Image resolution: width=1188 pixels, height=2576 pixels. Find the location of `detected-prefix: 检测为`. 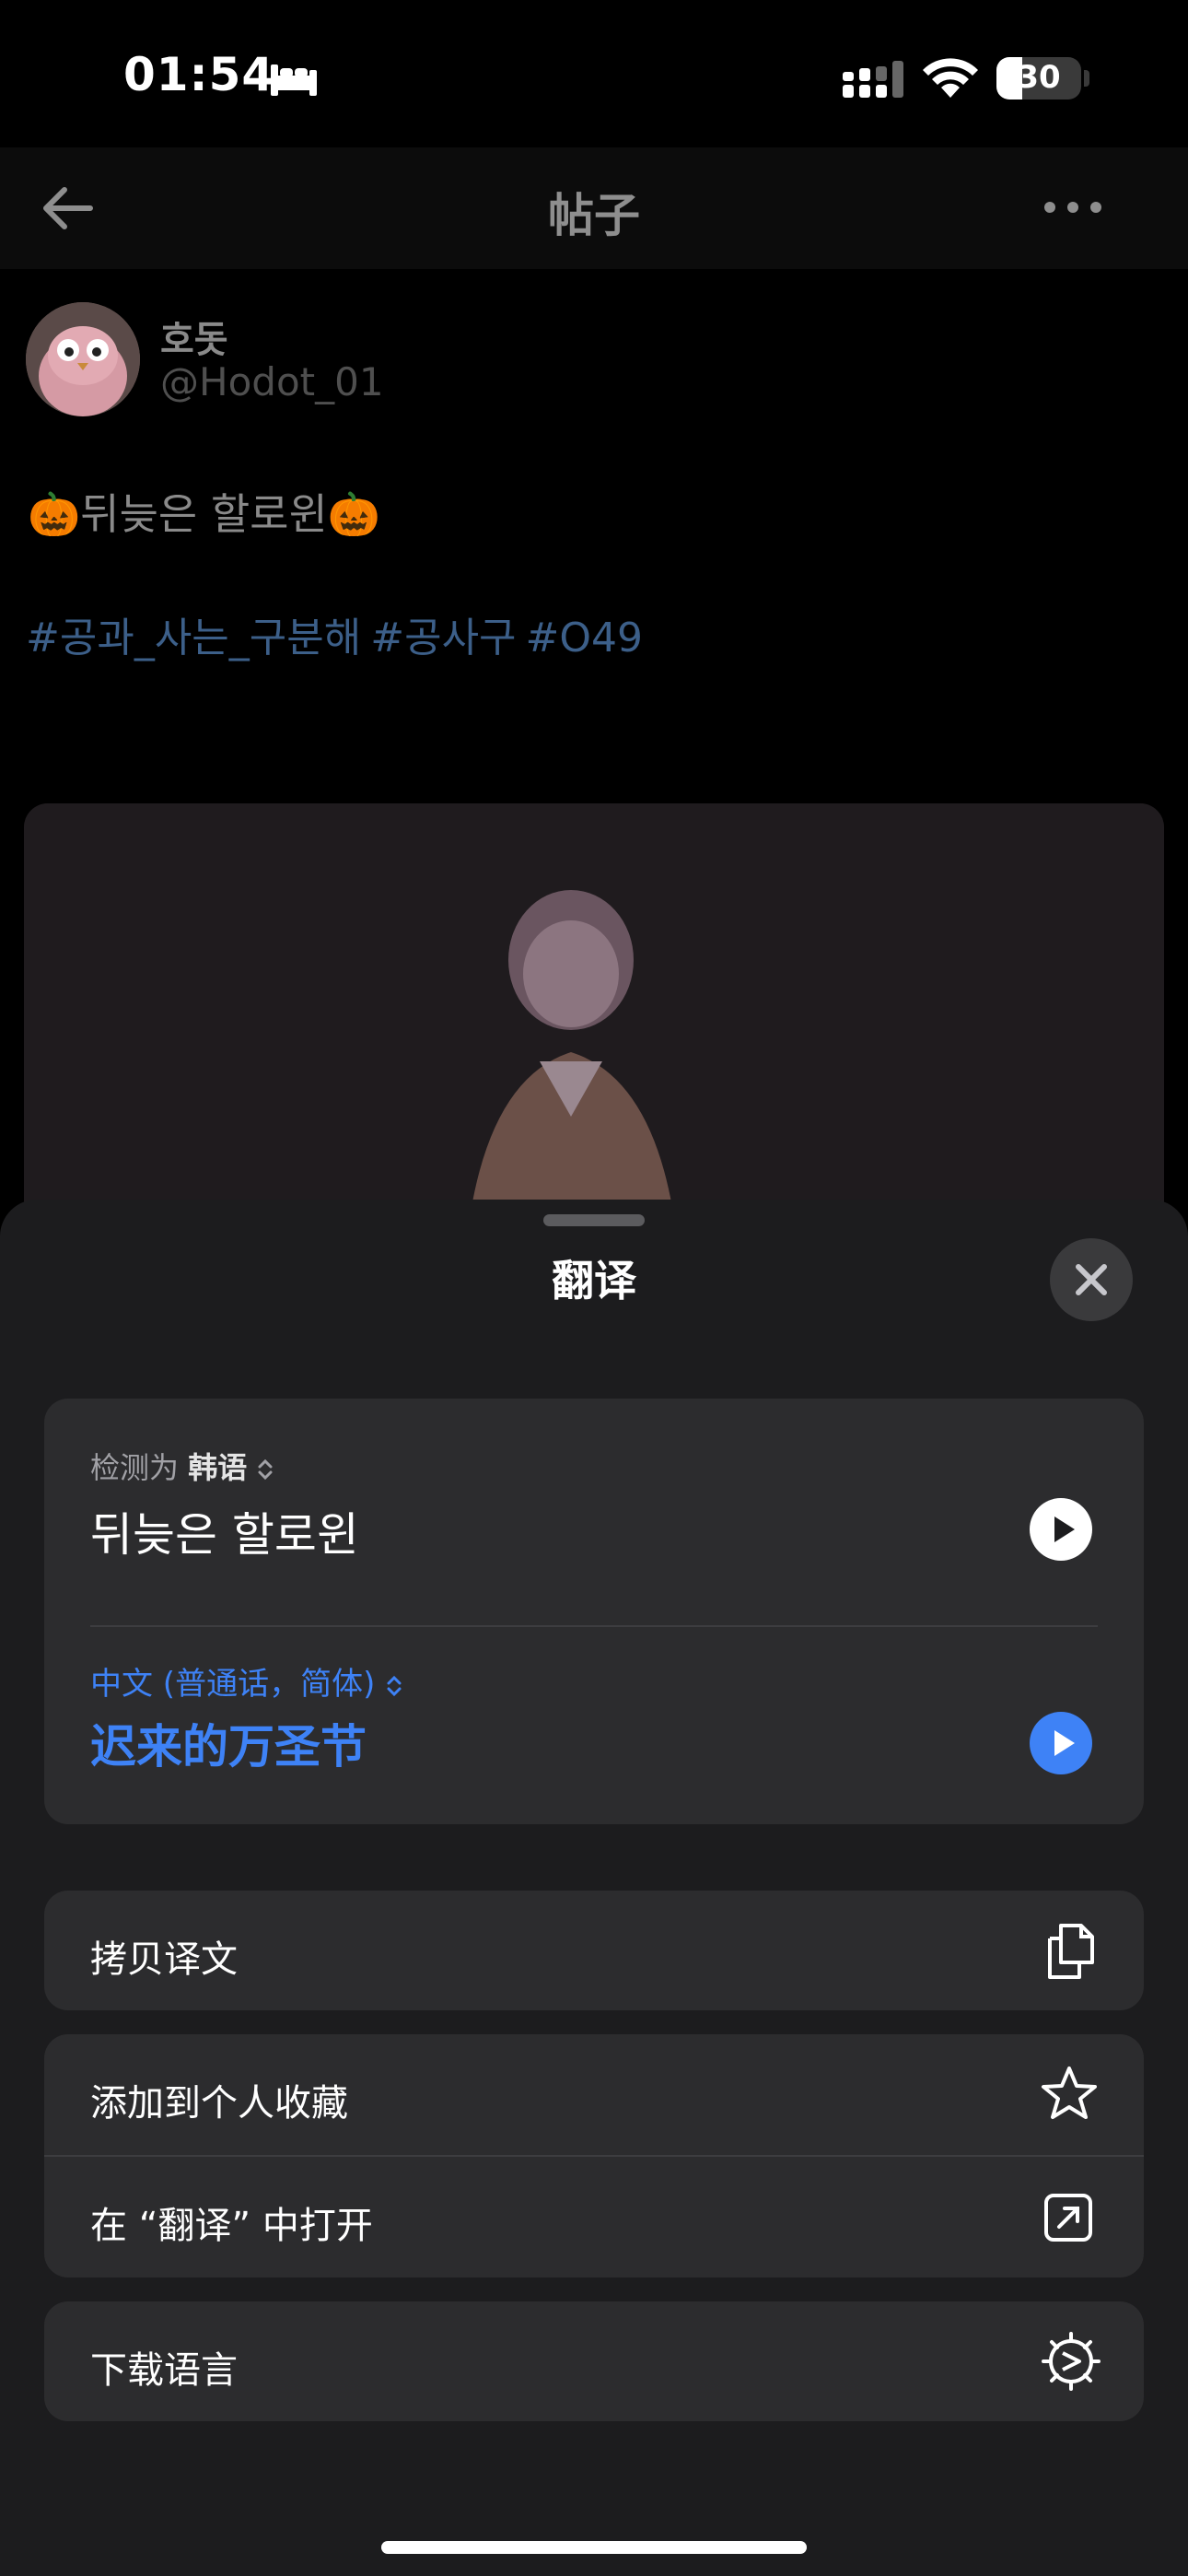

detected-prefix: 检测为 is located at coordinates (135, 1467).